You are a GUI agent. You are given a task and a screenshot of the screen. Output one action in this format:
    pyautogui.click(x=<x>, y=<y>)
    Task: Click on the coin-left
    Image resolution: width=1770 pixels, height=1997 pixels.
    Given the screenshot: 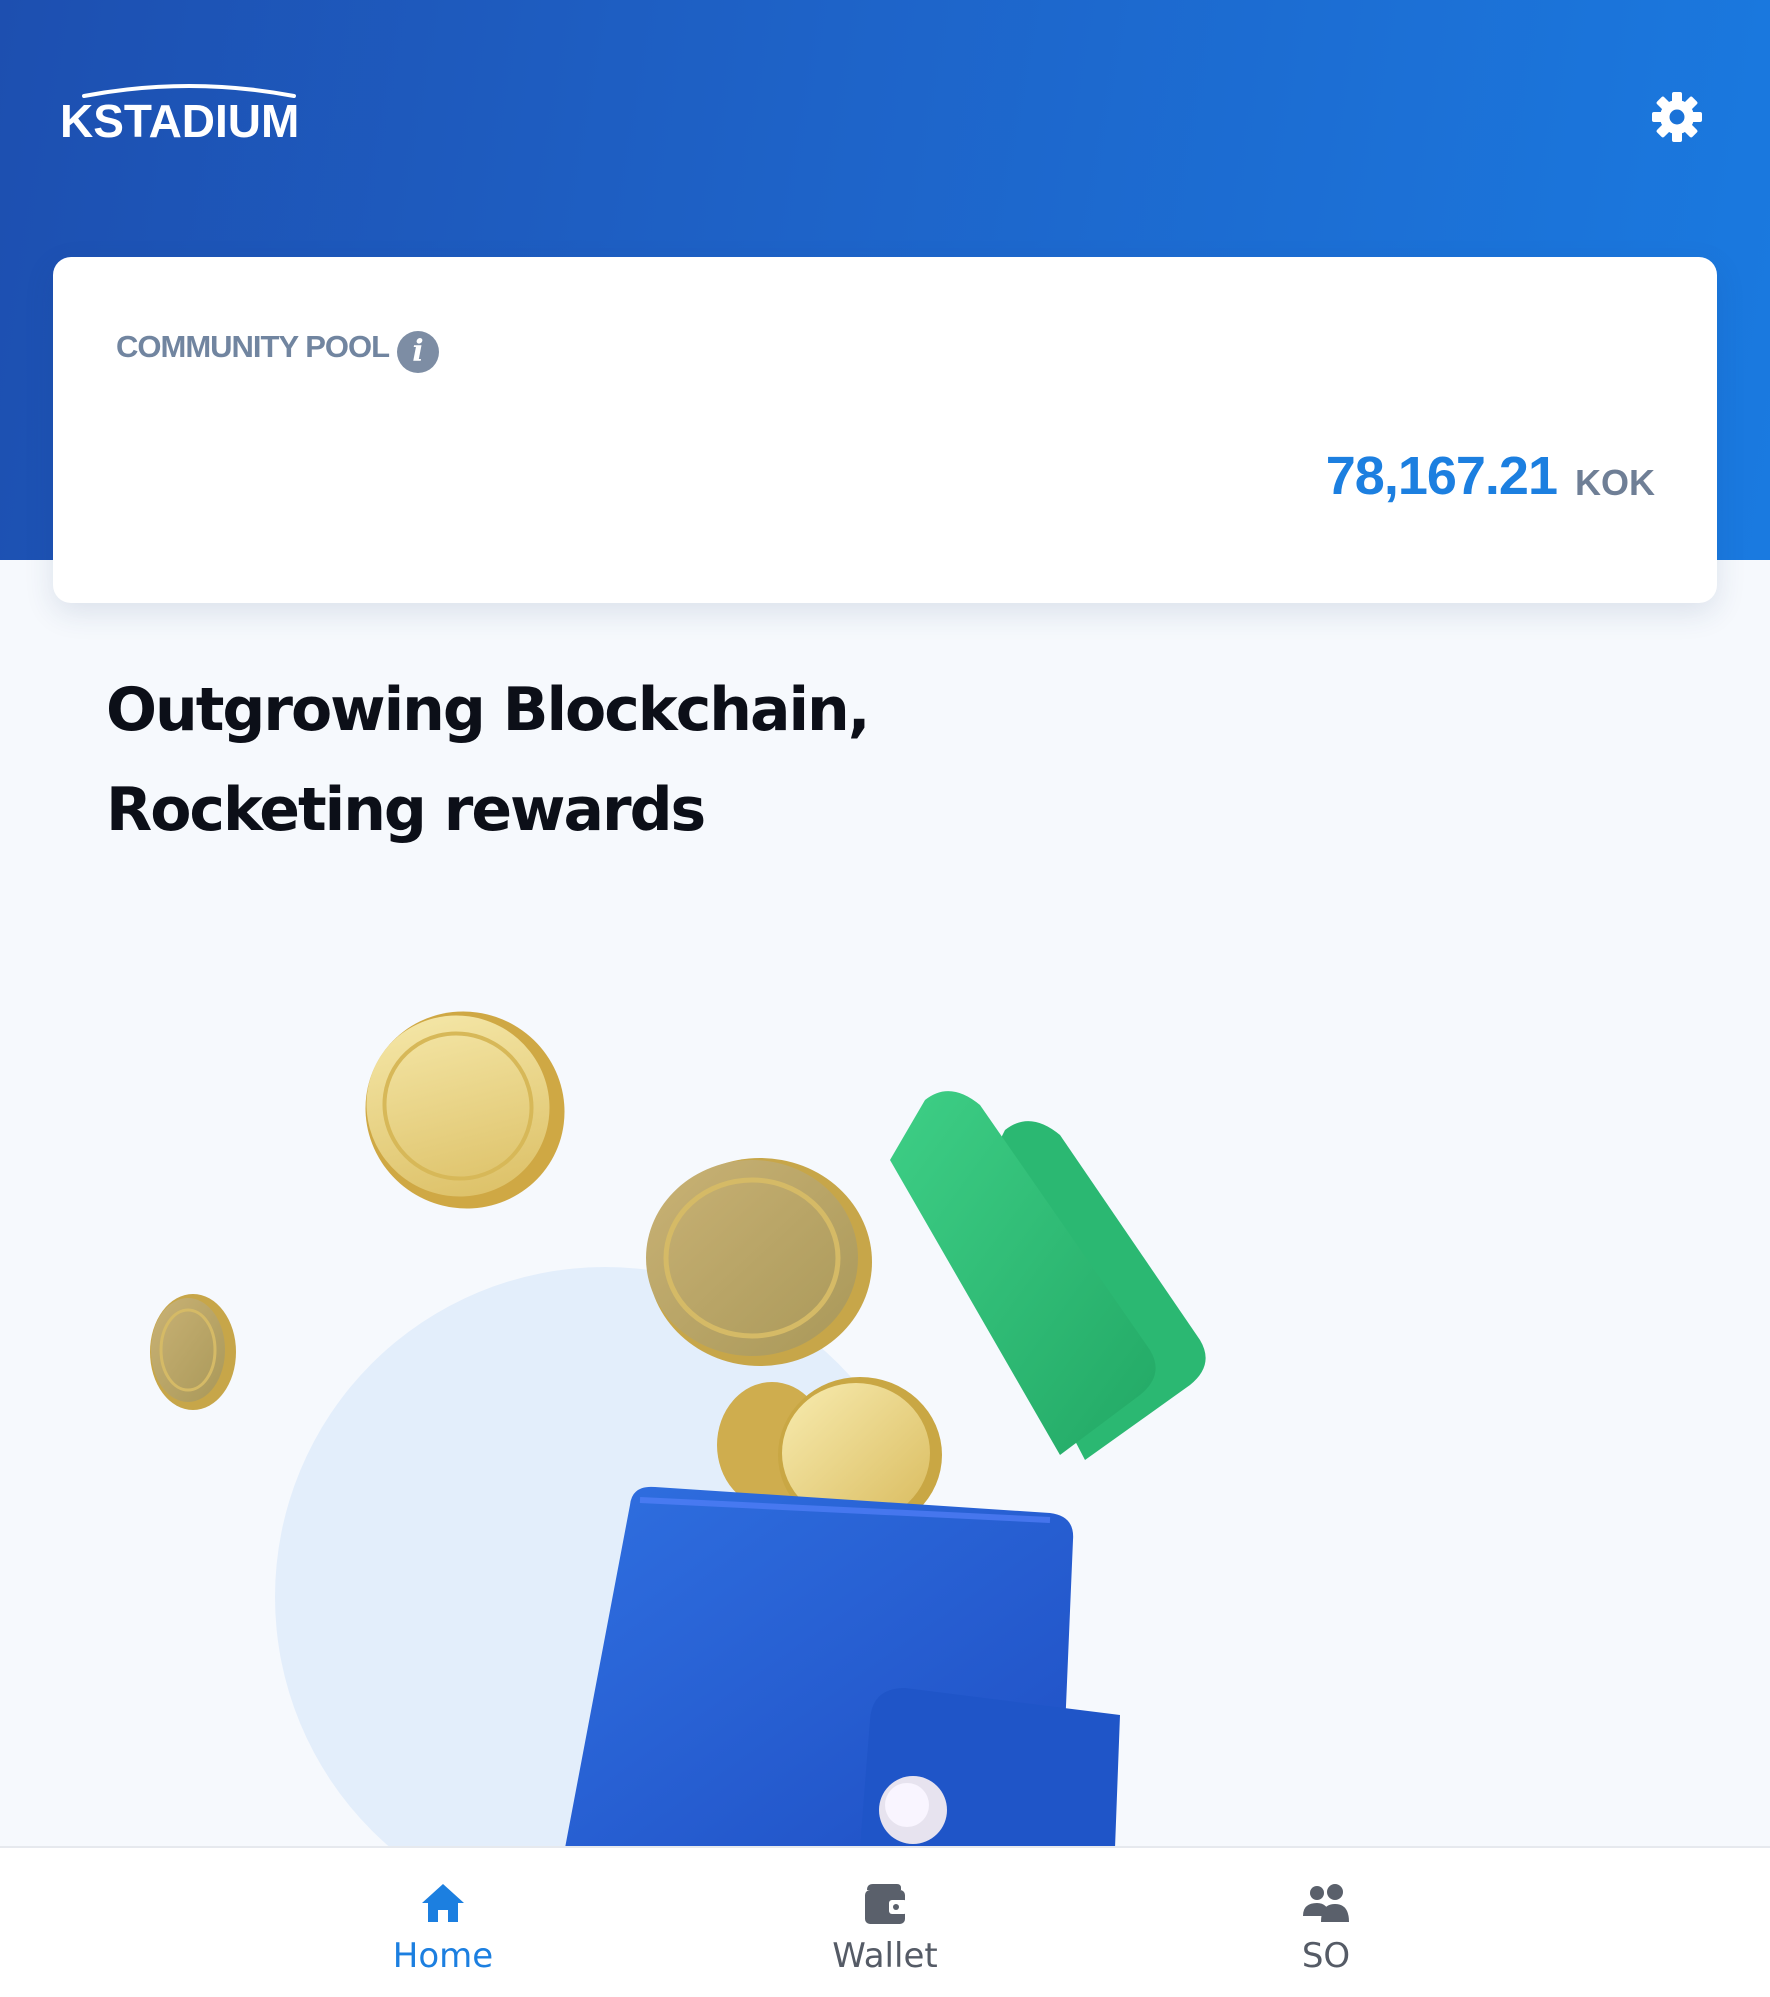 What is the action you would take?
    pyautogui.click(x=193, y=1352)
    